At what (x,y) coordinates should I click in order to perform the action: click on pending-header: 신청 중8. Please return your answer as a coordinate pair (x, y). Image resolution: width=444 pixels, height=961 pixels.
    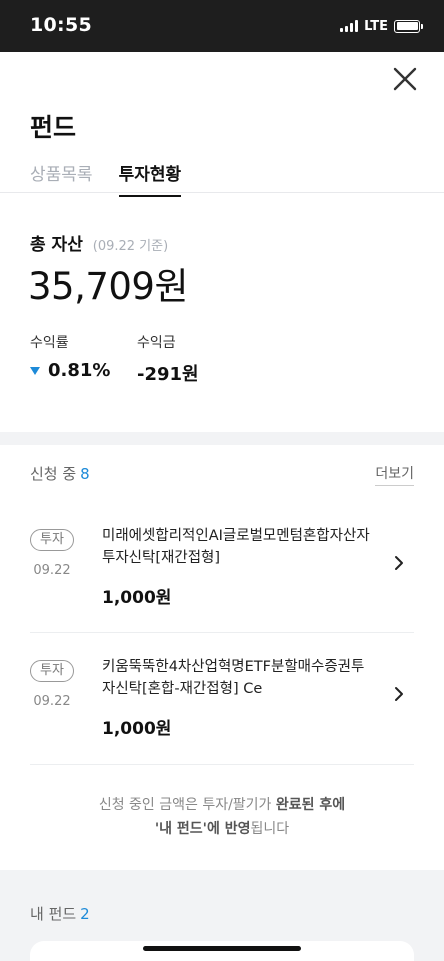
    Looking at the image, I should click on (60, 473).